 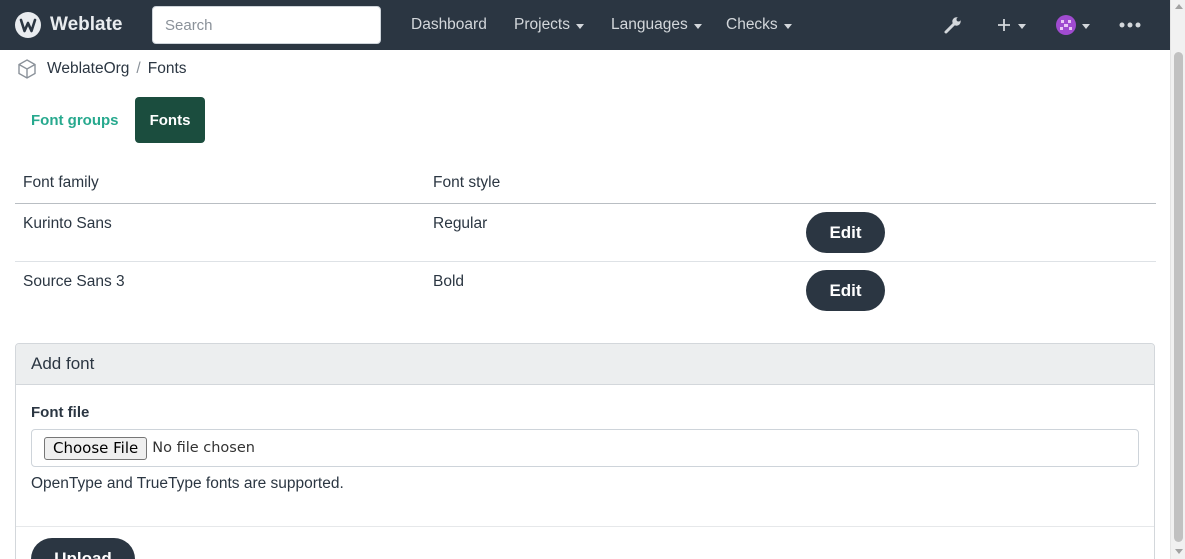 I want to click on tab-font-groups: Font groups, so click(x=74, y=120).